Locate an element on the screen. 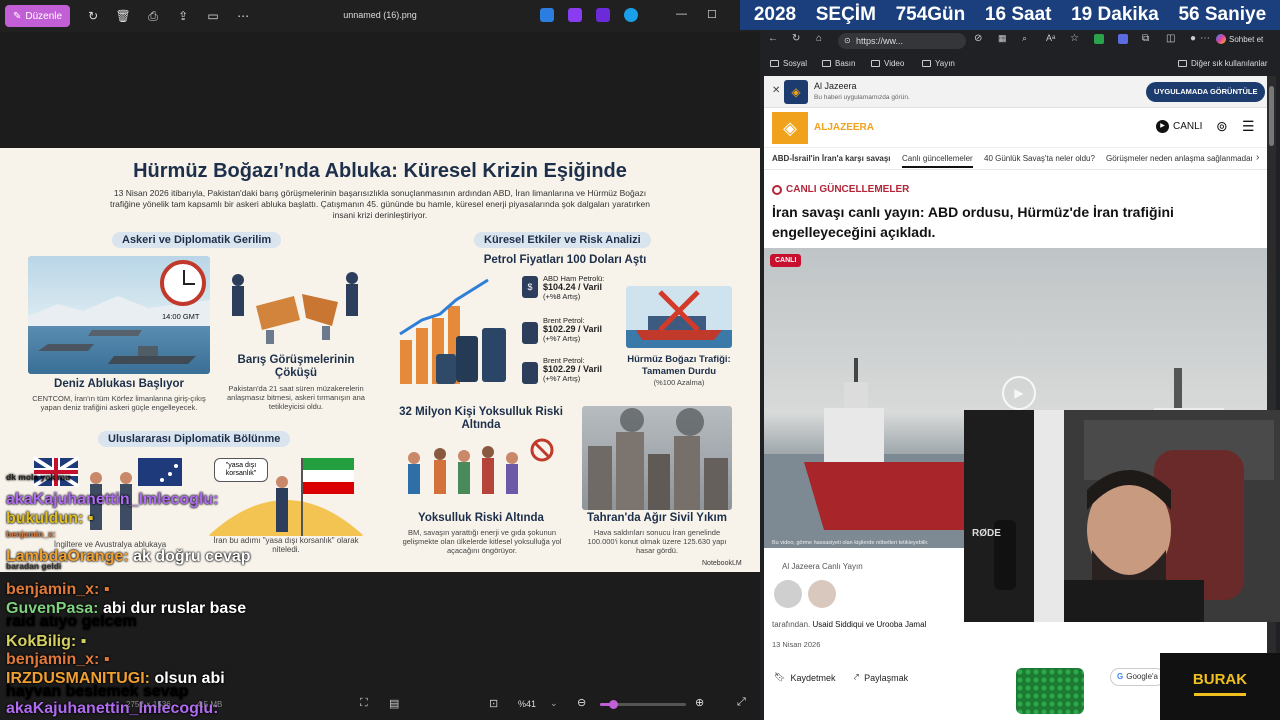 Image resolution: width=1280 pixels, height=720 pixels. oil-item-price: $104.24 / Varil is located at coordinates (573, 287).